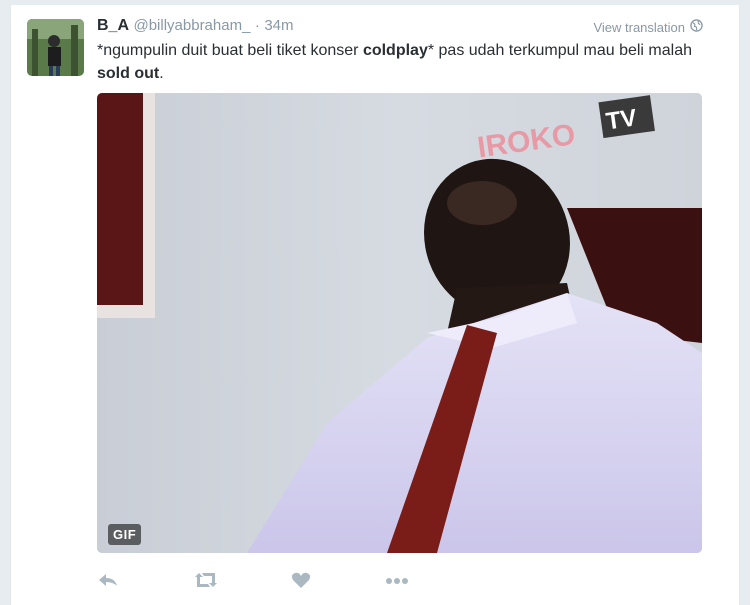  What do you see at coordinates (113, 25) in the screenshot?
I see `fullname: B_A` at bounding box center [113, 25].